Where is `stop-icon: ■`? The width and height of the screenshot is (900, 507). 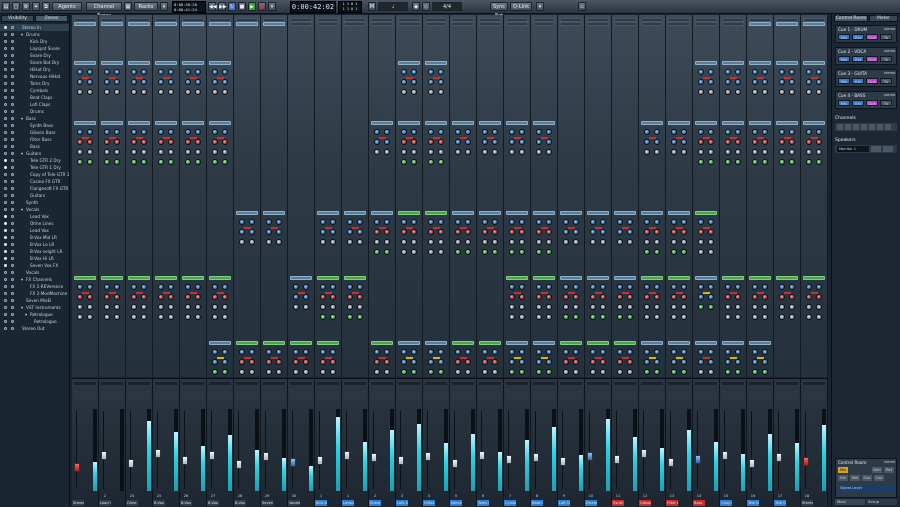 stop-icon: ■ is located at coordinates (242, 6).